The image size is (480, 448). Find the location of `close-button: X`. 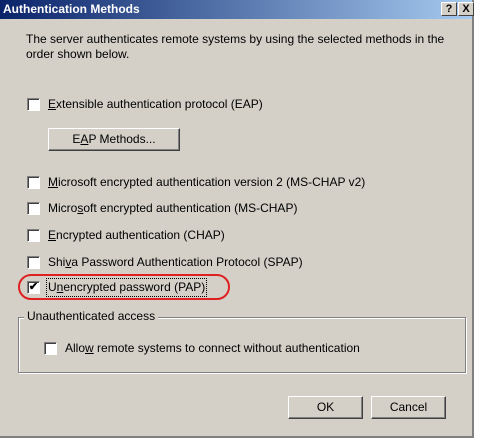

close-button: X is located at coordinates (466, 9).